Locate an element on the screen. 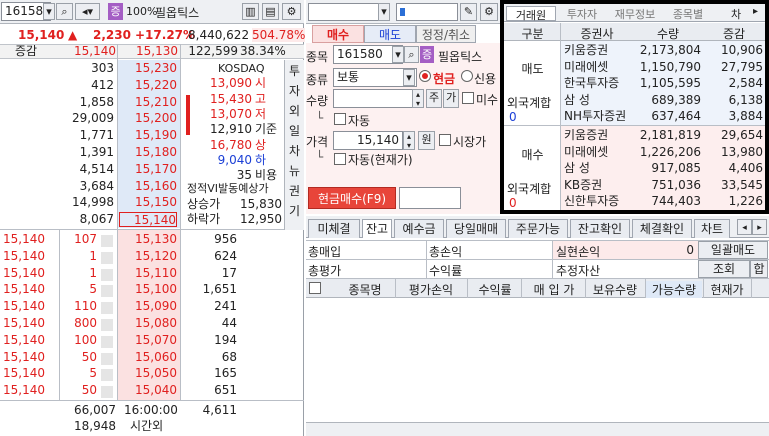  qty-price-button: 가 is located at coordinates (451, 98).